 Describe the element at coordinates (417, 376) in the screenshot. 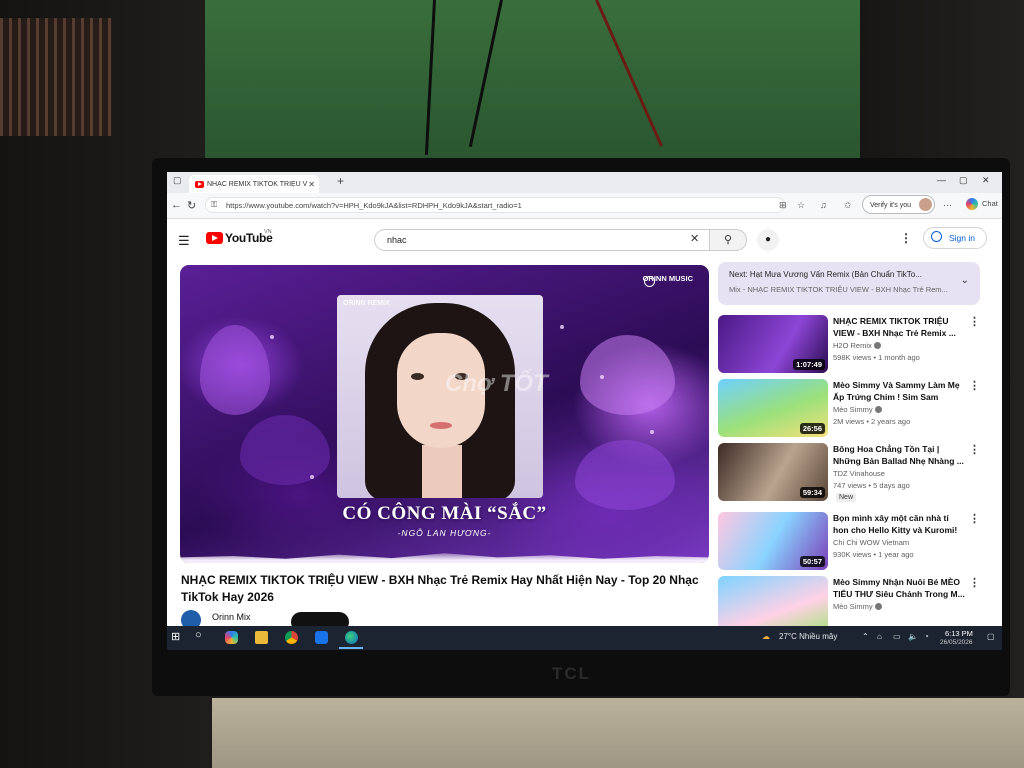

I see `eye-shape` at that location.